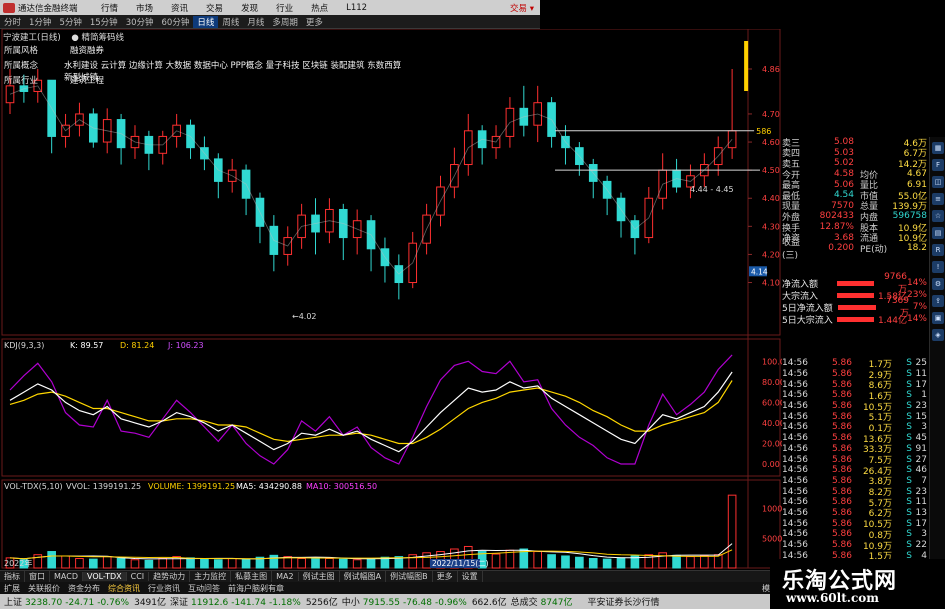  Describe the element at coordinates (249, 8) in the screenshot. I see `menu-item-discover: 发现` at that location.